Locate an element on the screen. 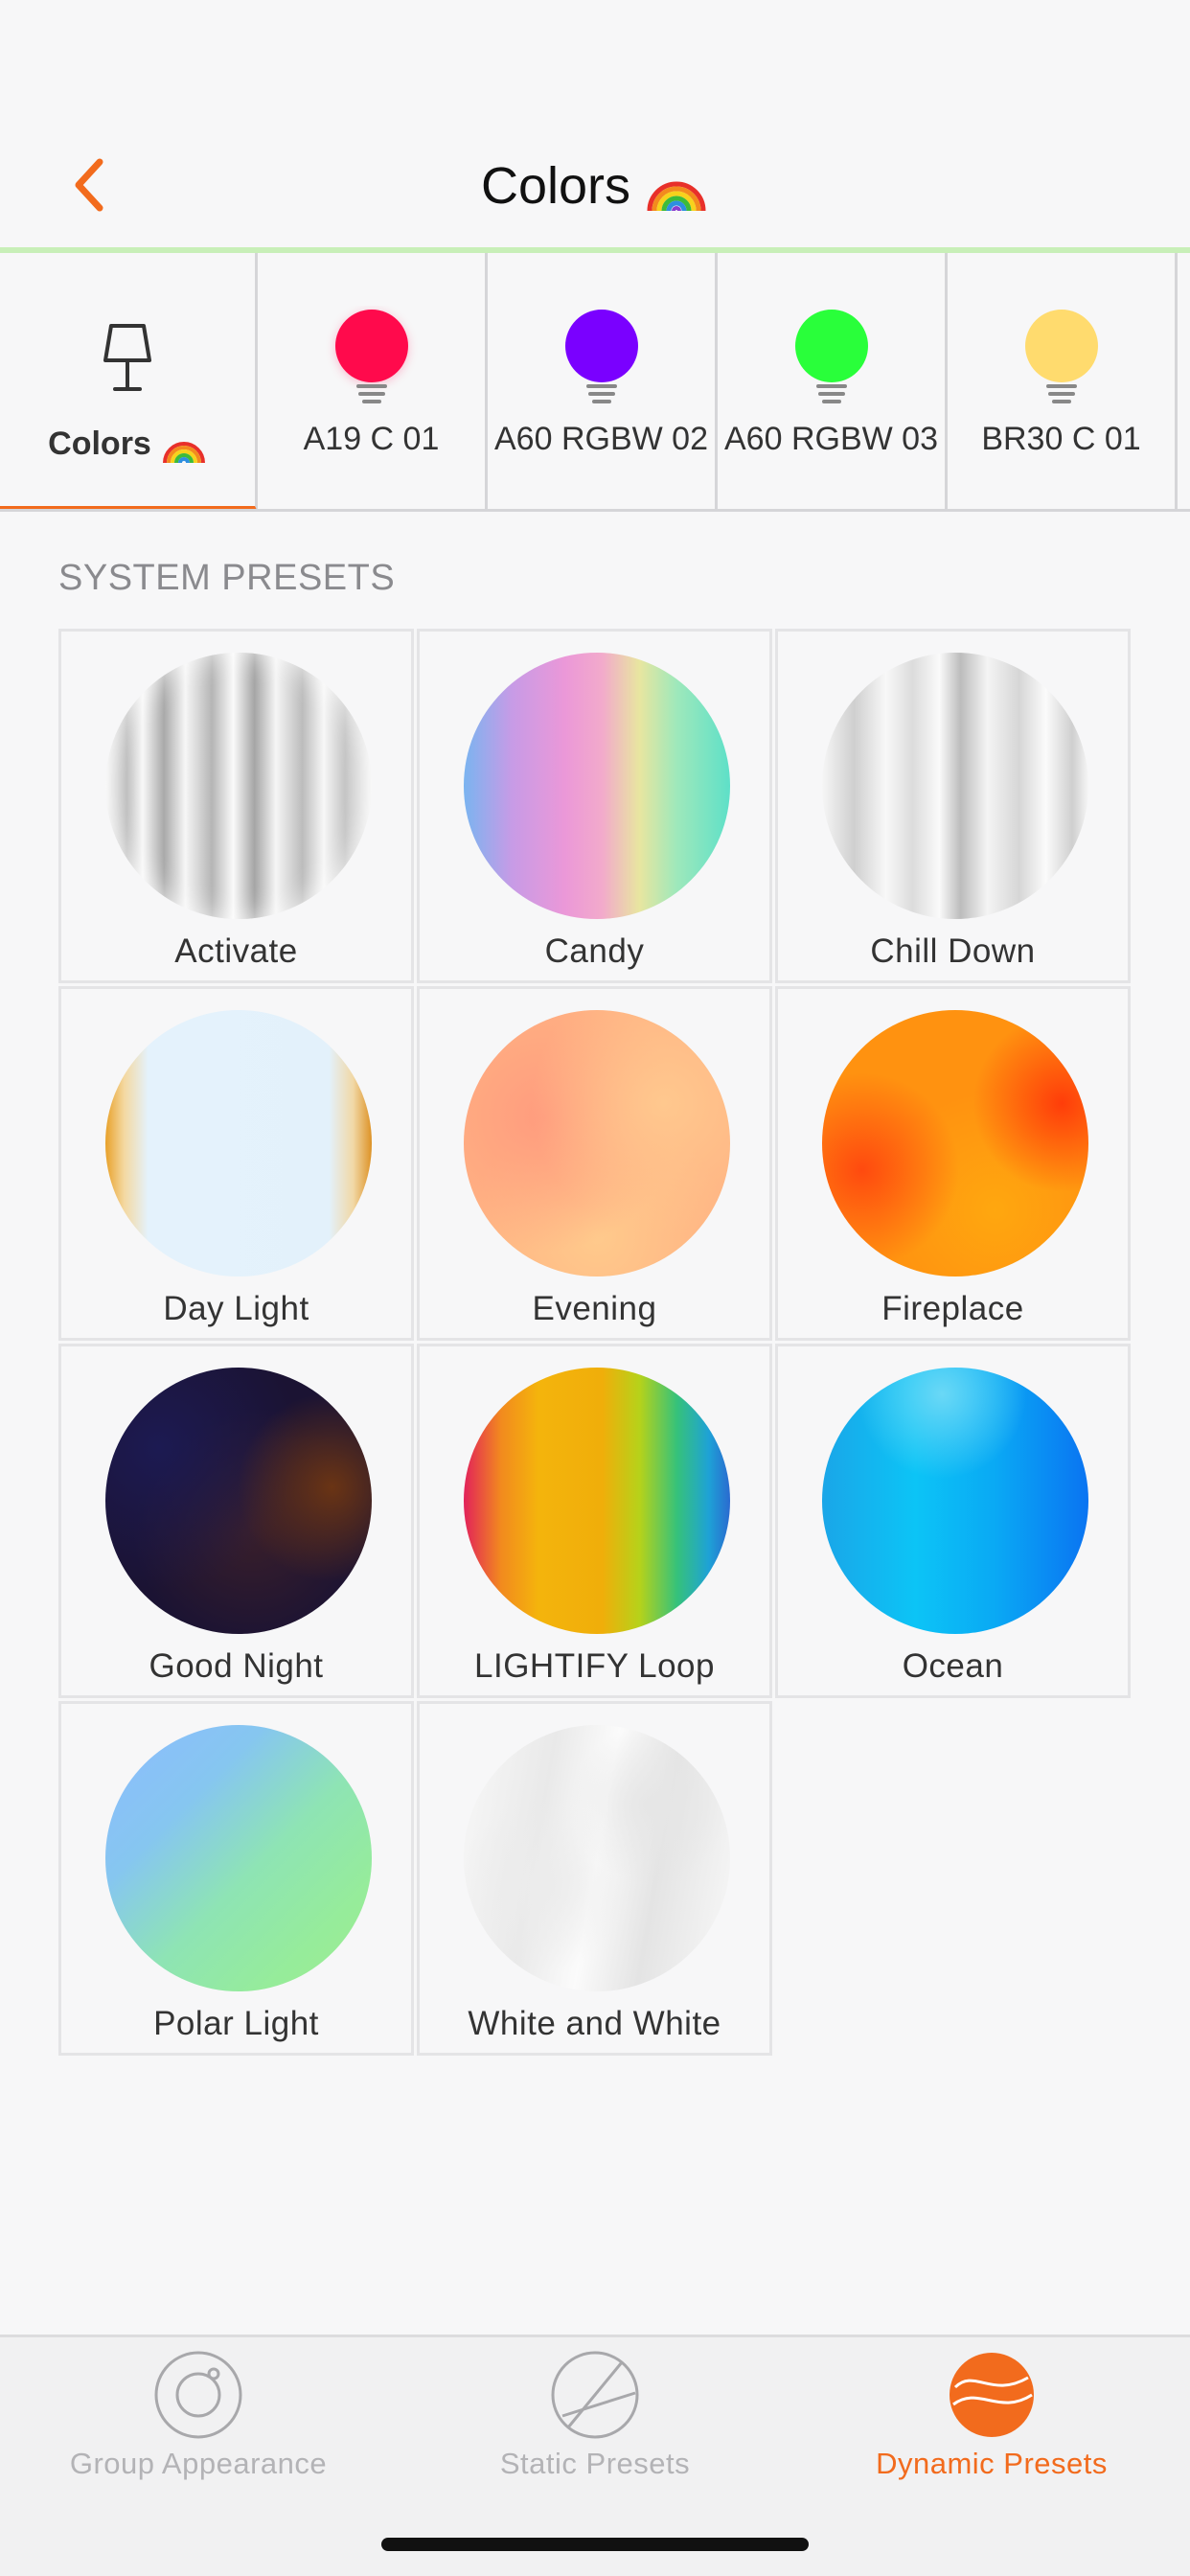  preset-chill-down: Chill Down is located at coordinates (953, 806).